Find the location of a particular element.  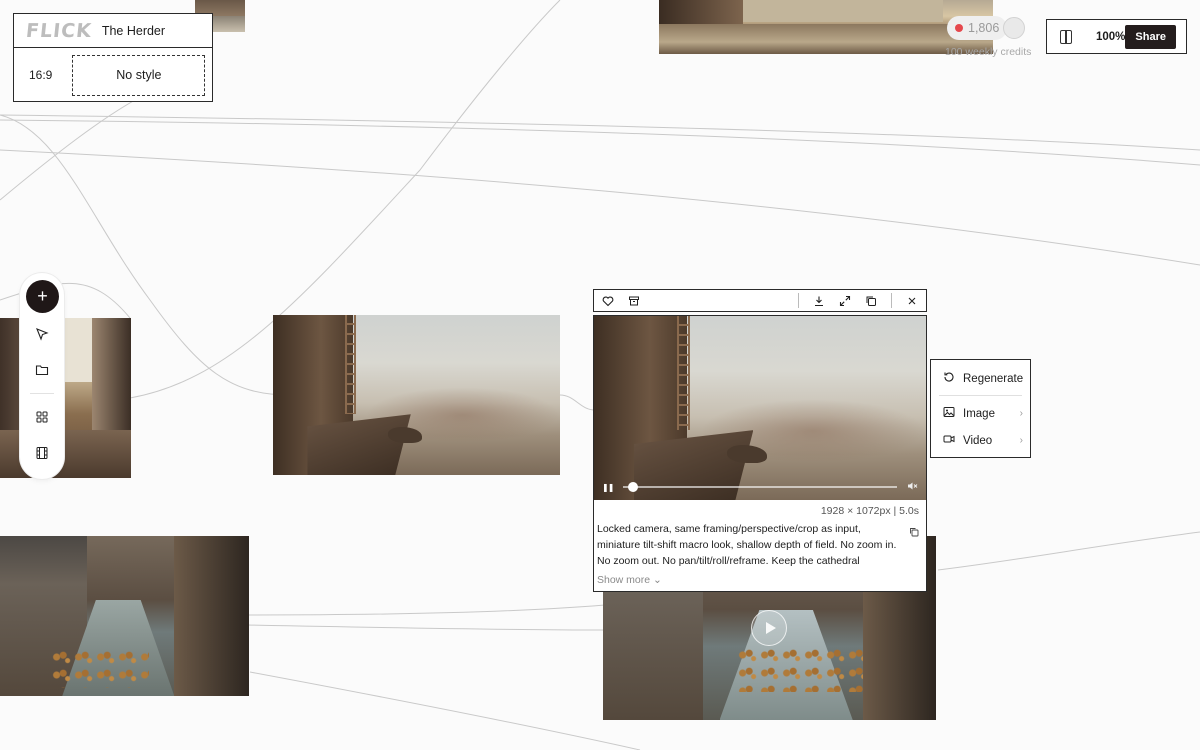

weekly-credits-label: 100 weekly credits is located at coordinates (988, 52).